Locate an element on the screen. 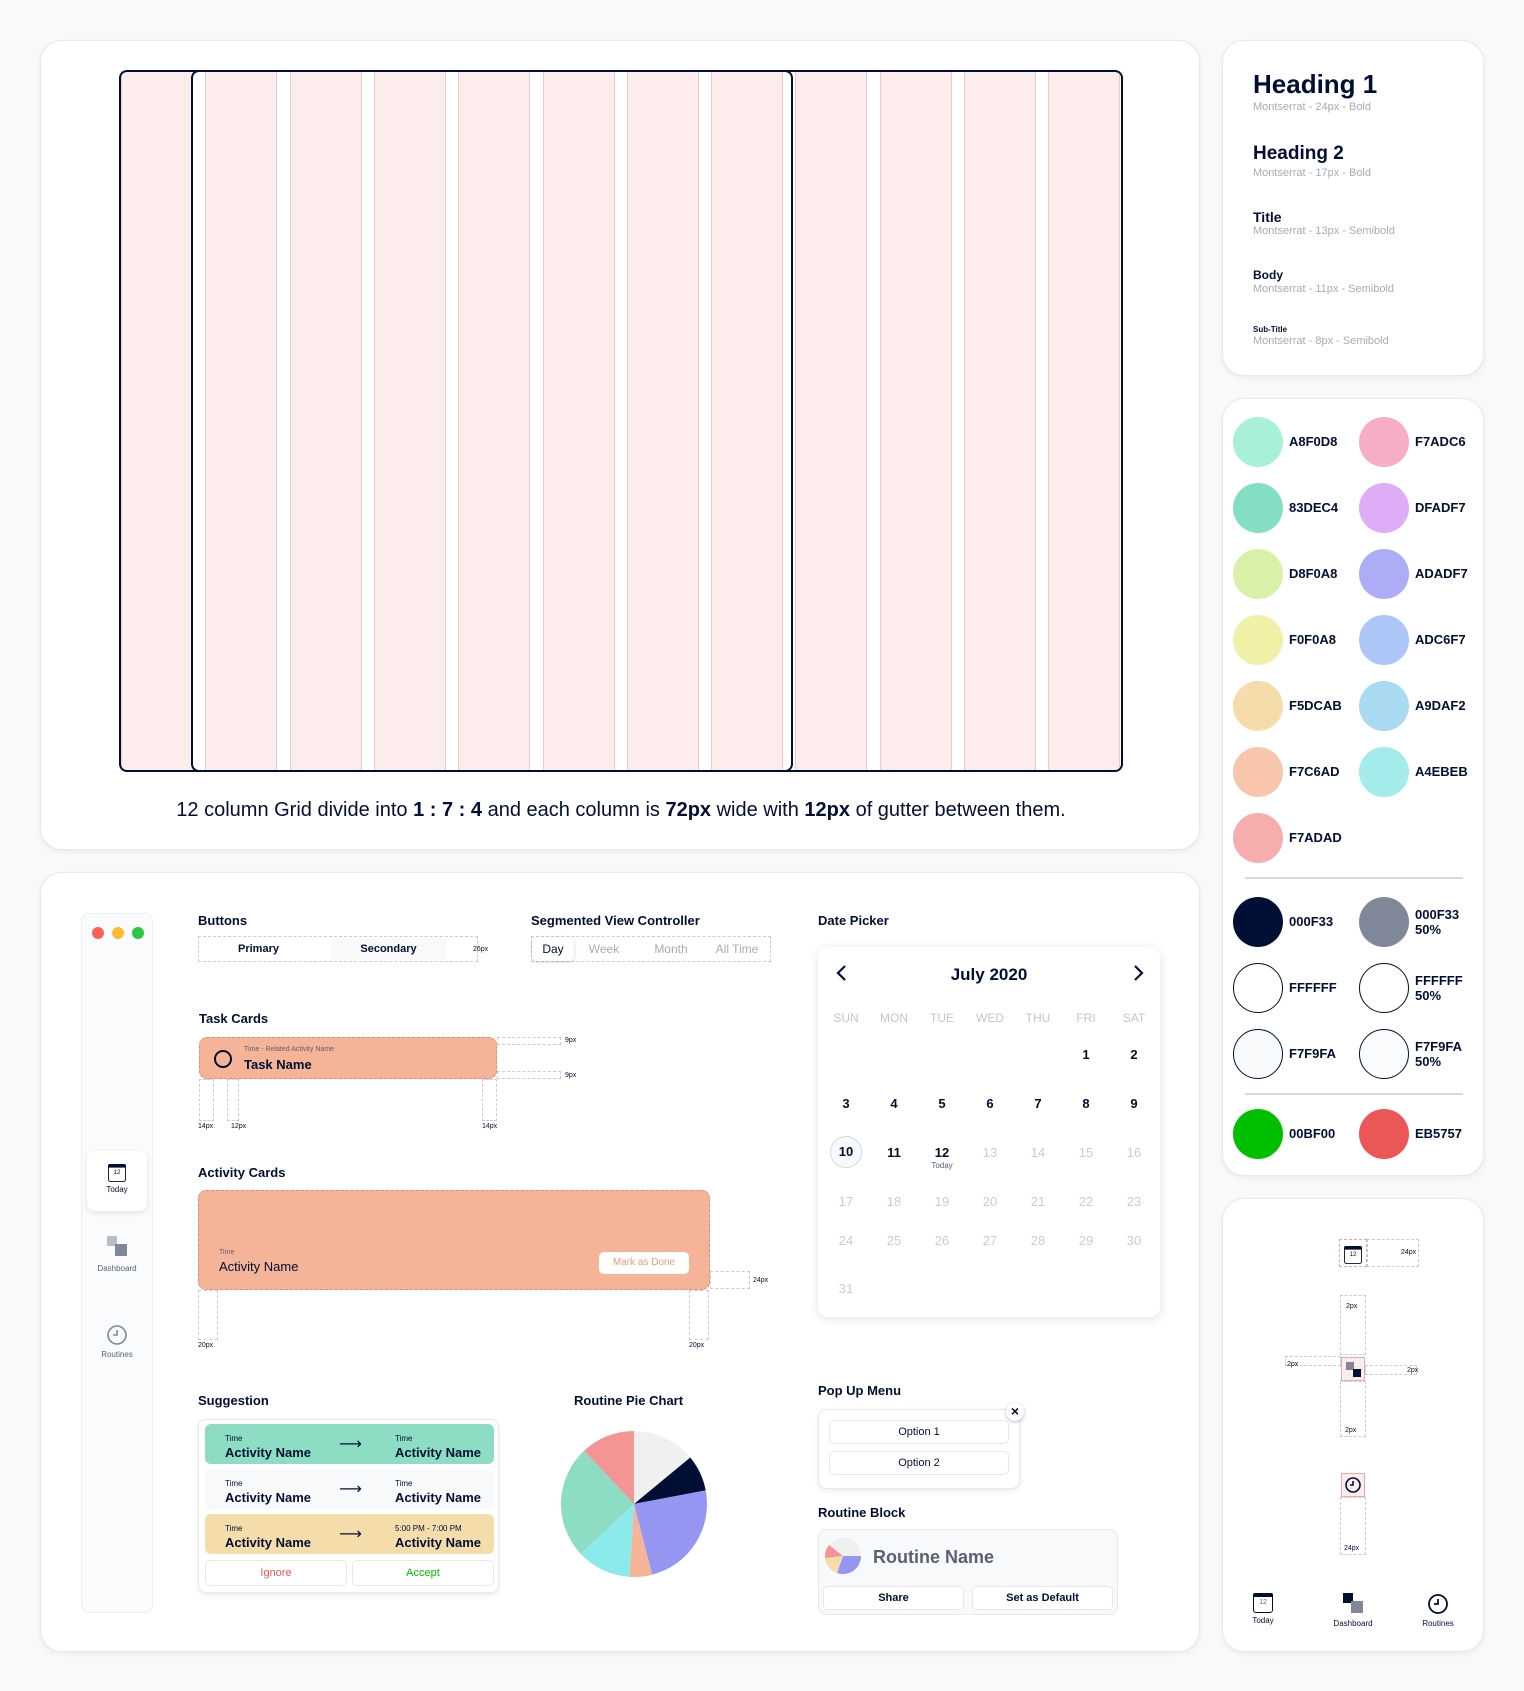 The image size is (1524, 1691). nav-dashboard: Dashboard is located at coordinates (117, 1254).